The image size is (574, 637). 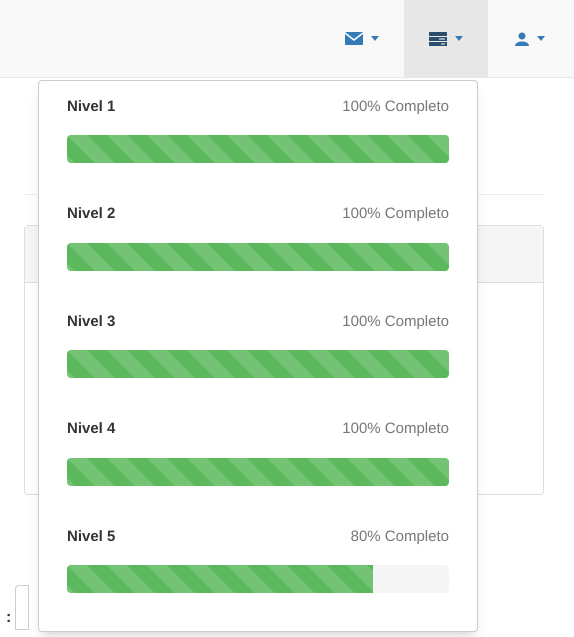 I want to click on input-field, so click(x=22, y=607).